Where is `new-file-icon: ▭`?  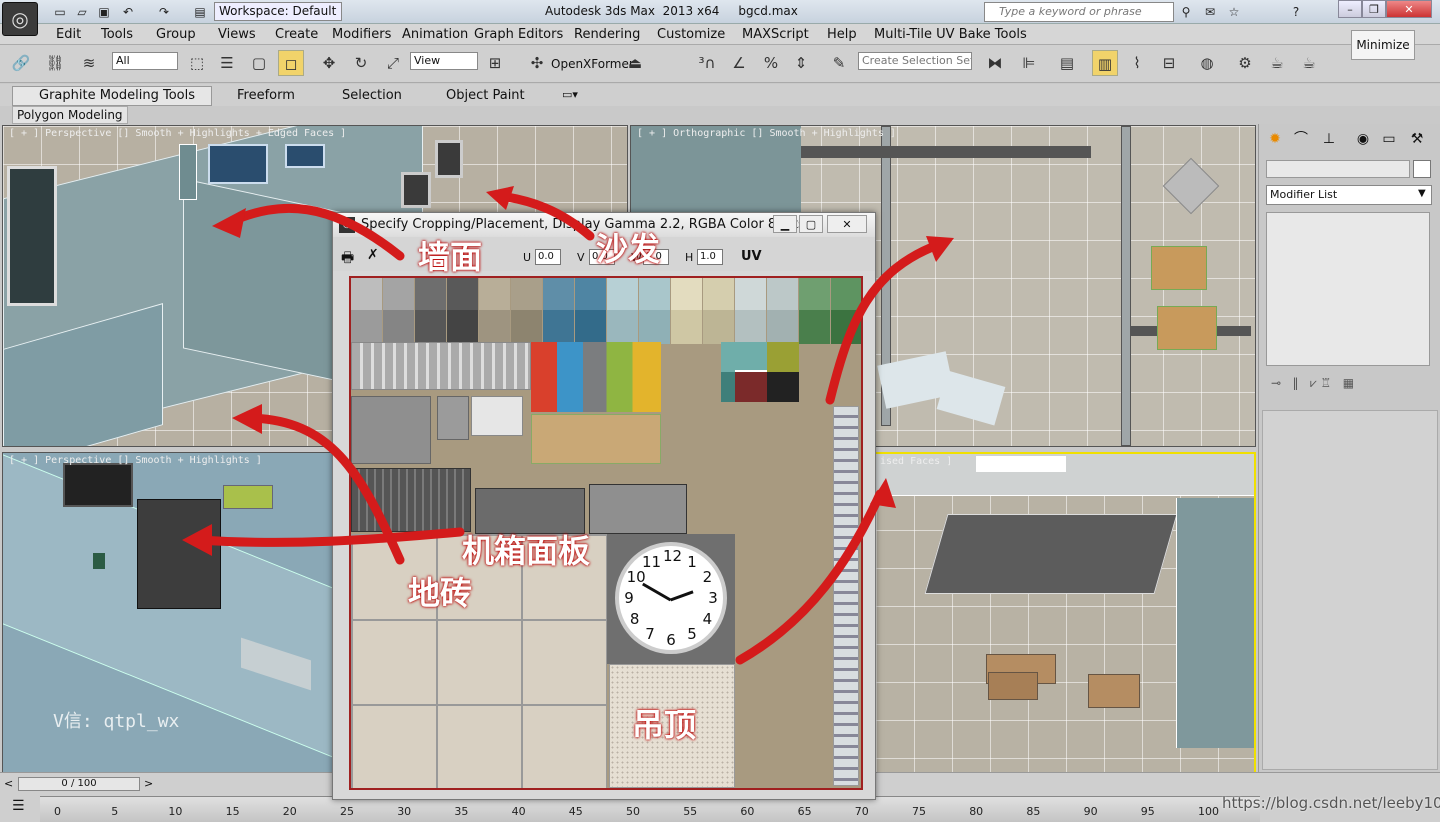
new-file-icon: ▭ is located at coordinates (60, 12).